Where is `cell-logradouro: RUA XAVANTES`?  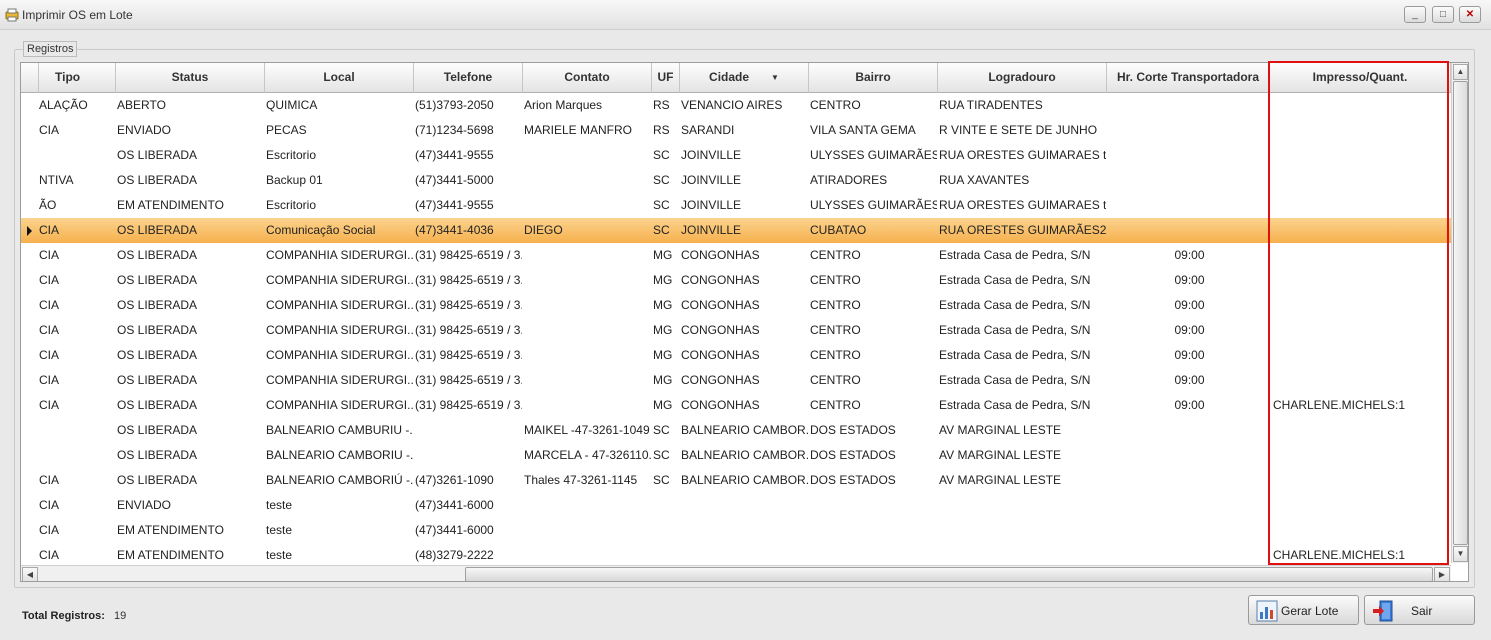 cell-logradouro: RUA XAVANTES is located at coordinates (984, 180).